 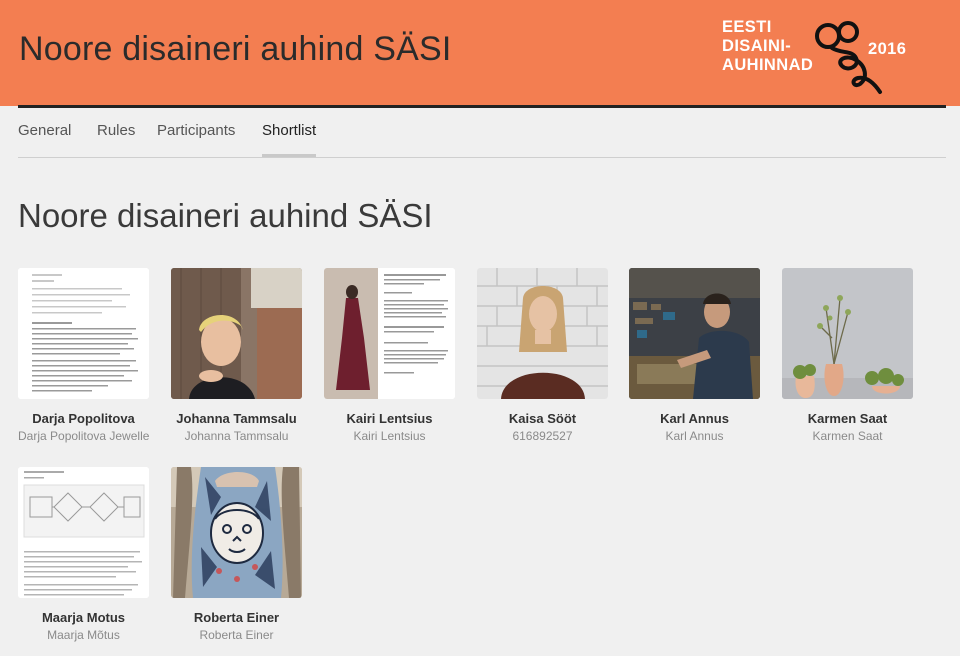 I want to click on participant-card: Karl Annus Karl Annus, so click(x=694, y=355).